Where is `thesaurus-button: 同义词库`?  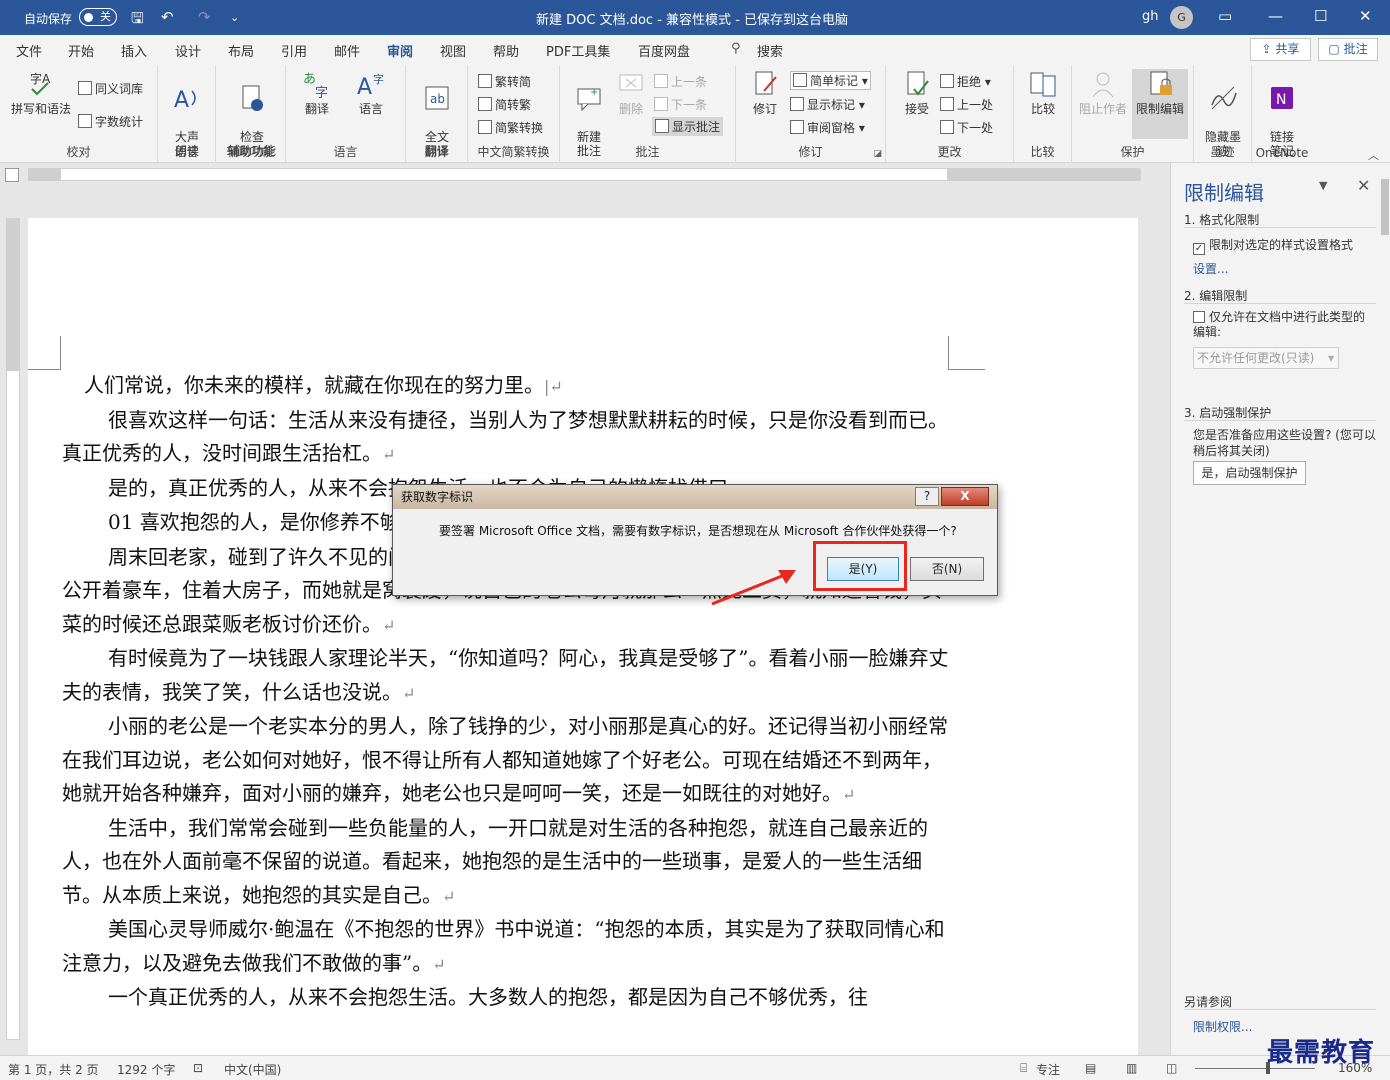 thesaurus-button: 同义词库 is located at coordinates (110, 88).